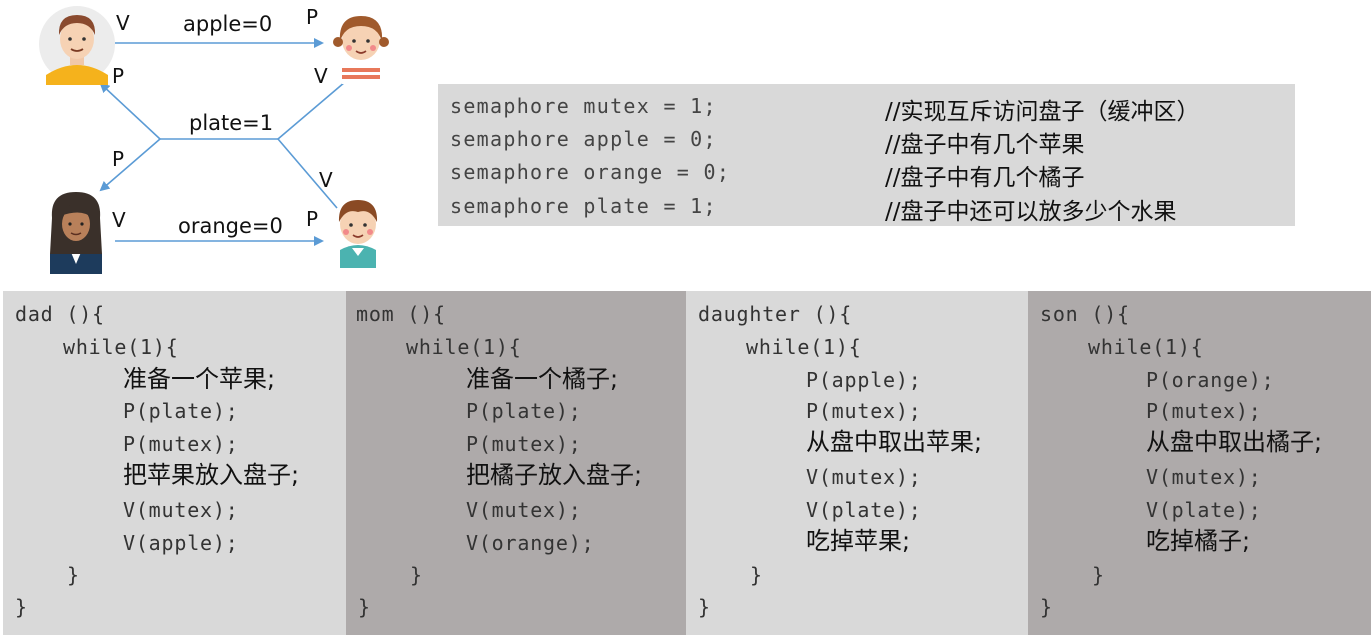 The height and width of the screenshot is (635, 1371). Describe the element at coordinates (858, 541) in the screenshot. I see `code-line: 吃掉苹果;` at that location.